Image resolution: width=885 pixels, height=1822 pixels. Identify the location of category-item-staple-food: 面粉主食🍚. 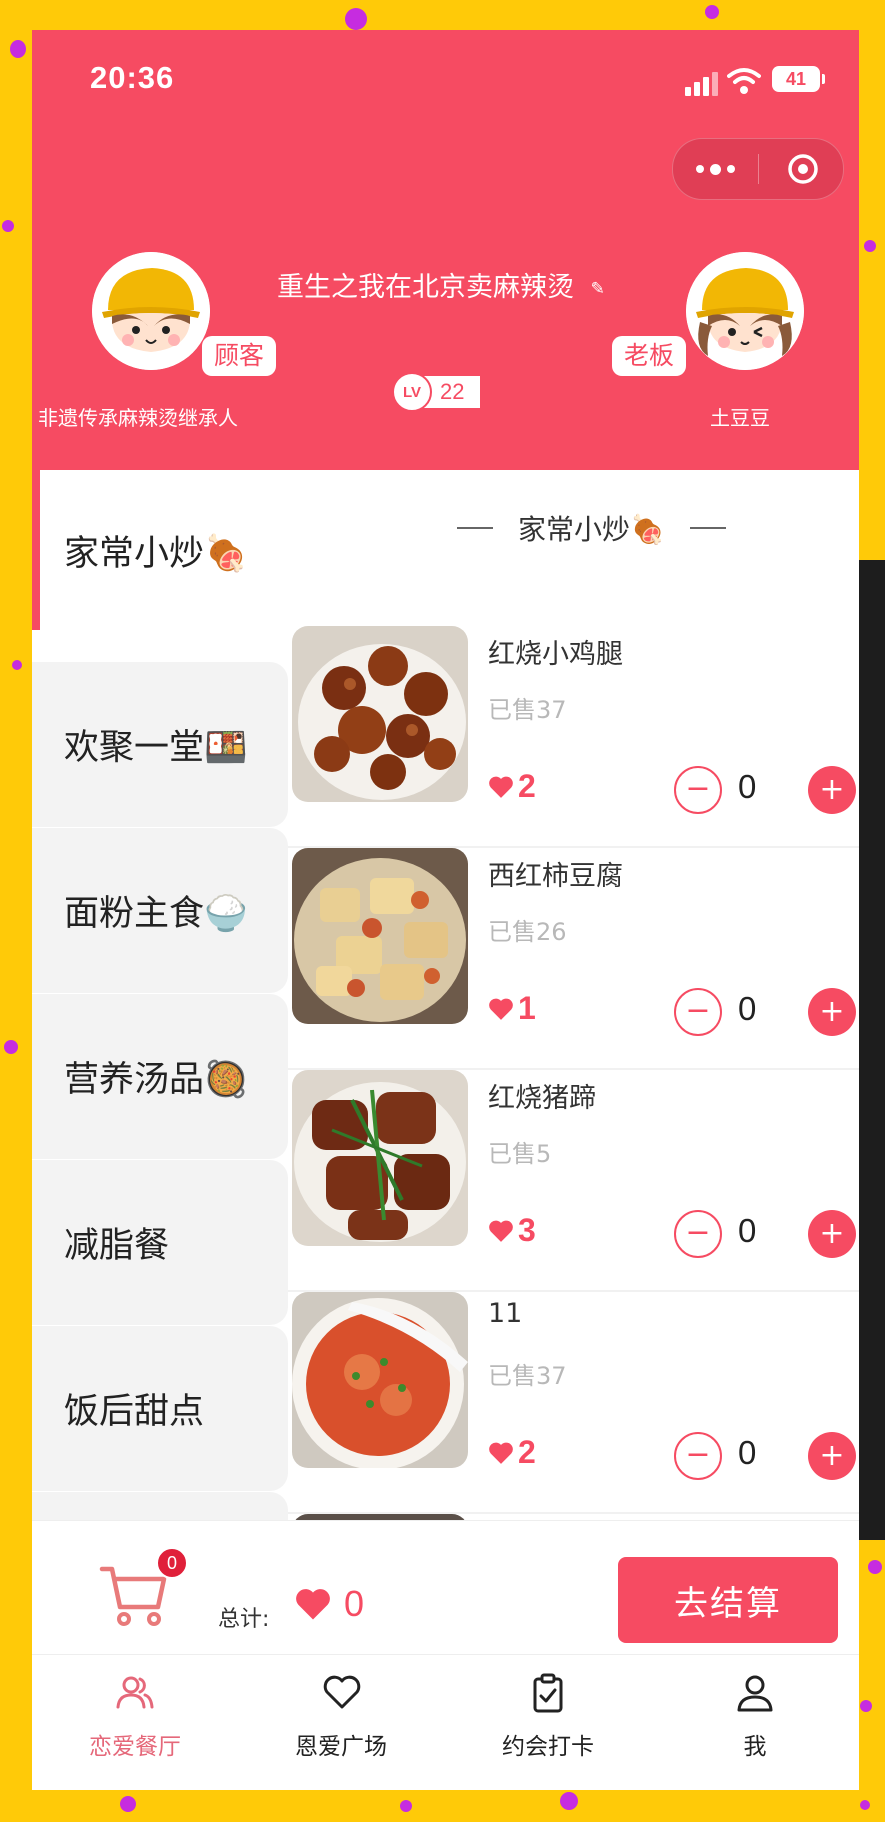
(160, 910).